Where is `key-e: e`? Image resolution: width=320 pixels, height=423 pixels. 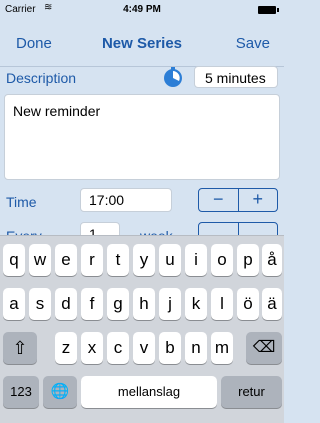
key-e: e is located at coordinates (66, 260).